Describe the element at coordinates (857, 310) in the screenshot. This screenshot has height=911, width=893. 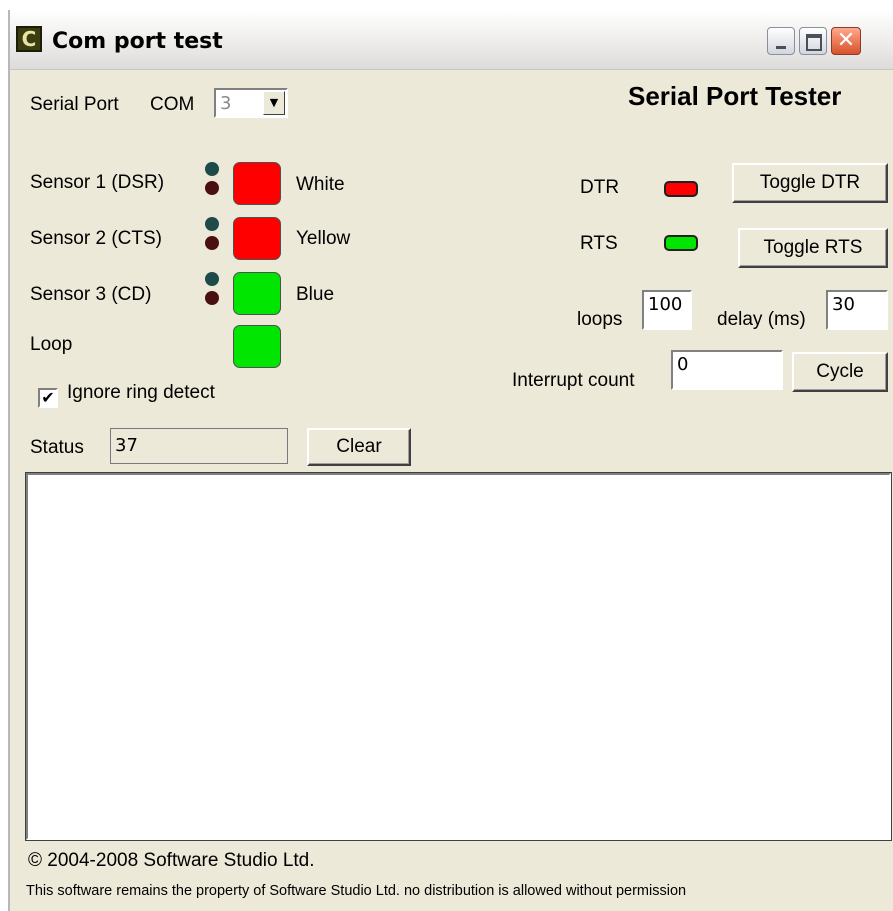
I see `delay-input: 30` at that location.